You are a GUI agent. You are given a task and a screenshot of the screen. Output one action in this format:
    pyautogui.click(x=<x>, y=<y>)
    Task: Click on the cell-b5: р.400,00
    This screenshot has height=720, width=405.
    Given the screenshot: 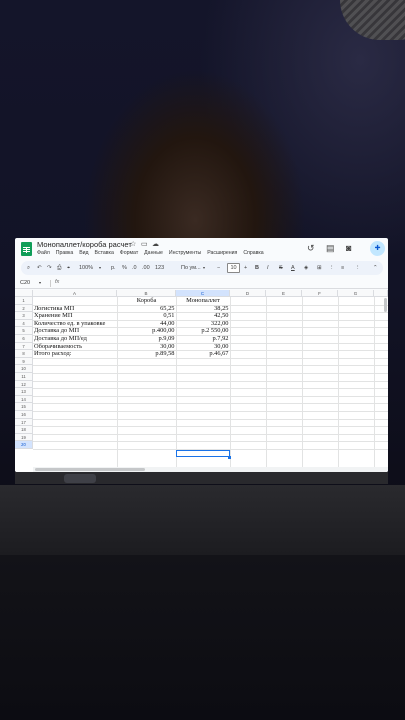 What is the action you would take?
    pyautogui.click(x=146, y=331)
    